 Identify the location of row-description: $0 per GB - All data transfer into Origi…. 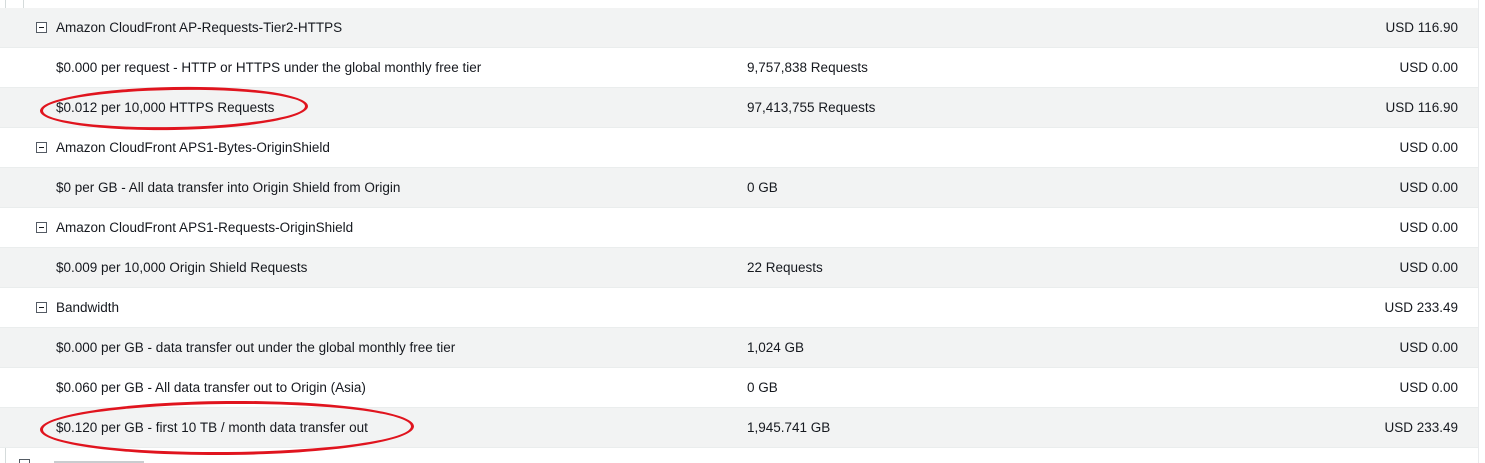
(228, 187).